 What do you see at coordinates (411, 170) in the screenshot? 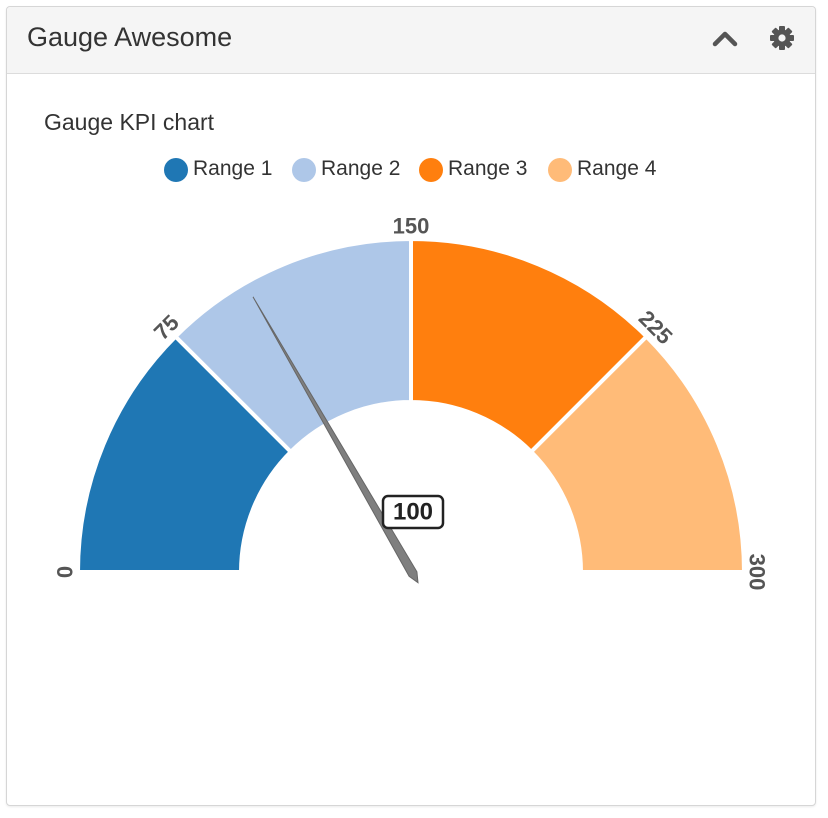
I see `chart-legend: Range 1 Range 2 Range 3 Range 4` at bounding box center [411, 170].